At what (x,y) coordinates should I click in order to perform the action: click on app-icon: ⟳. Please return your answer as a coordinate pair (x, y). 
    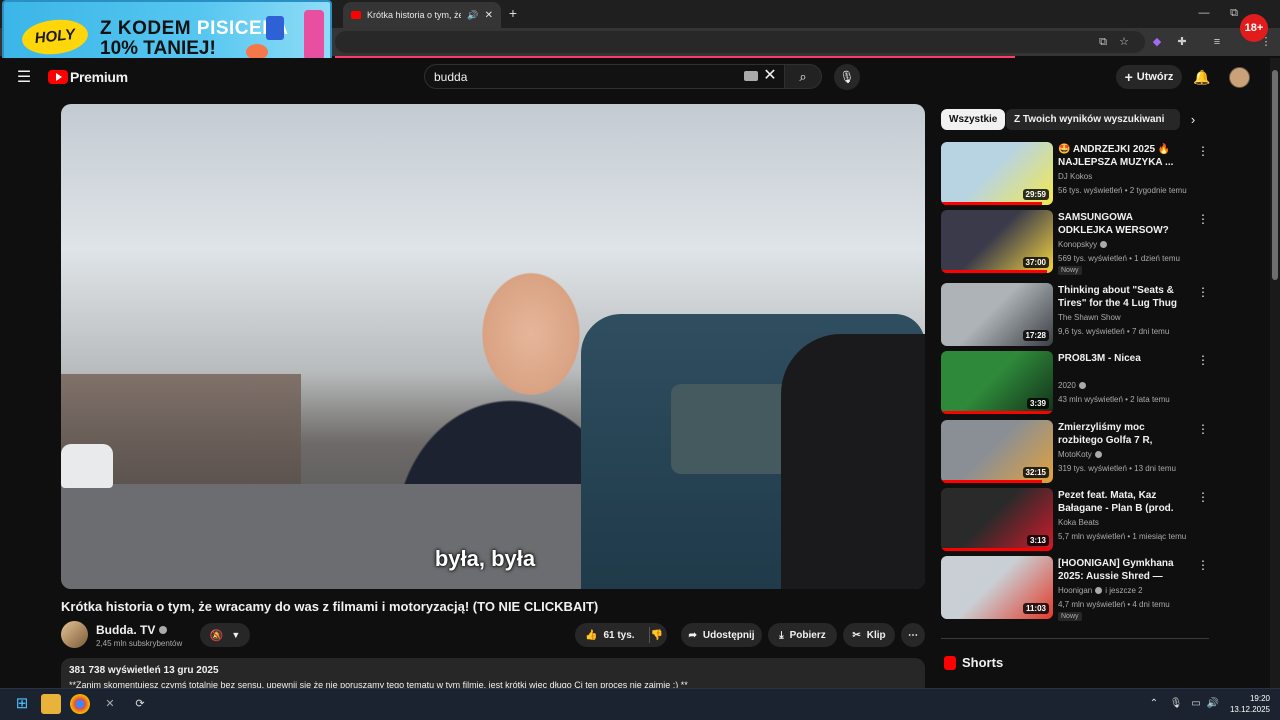
    Looking at the image, I should click on (140, 704).